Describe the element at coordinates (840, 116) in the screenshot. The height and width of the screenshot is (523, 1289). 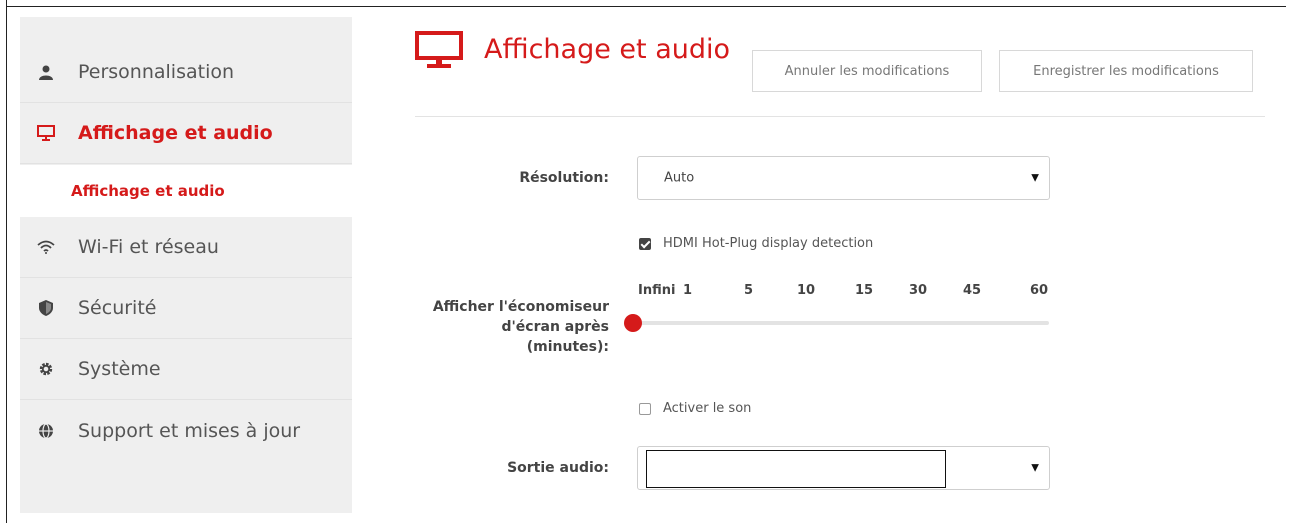
I see `header-divider` at that location.